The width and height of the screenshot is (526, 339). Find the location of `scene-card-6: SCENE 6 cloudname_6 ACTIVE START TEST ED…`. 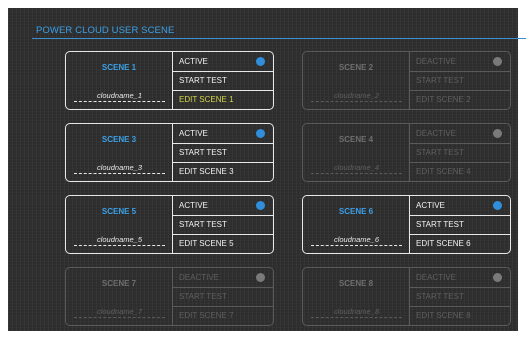

scene-card-6: SCENE 6 cloudname_6 ACTIVE START TEST ED… is located at coordinates (406, 224).